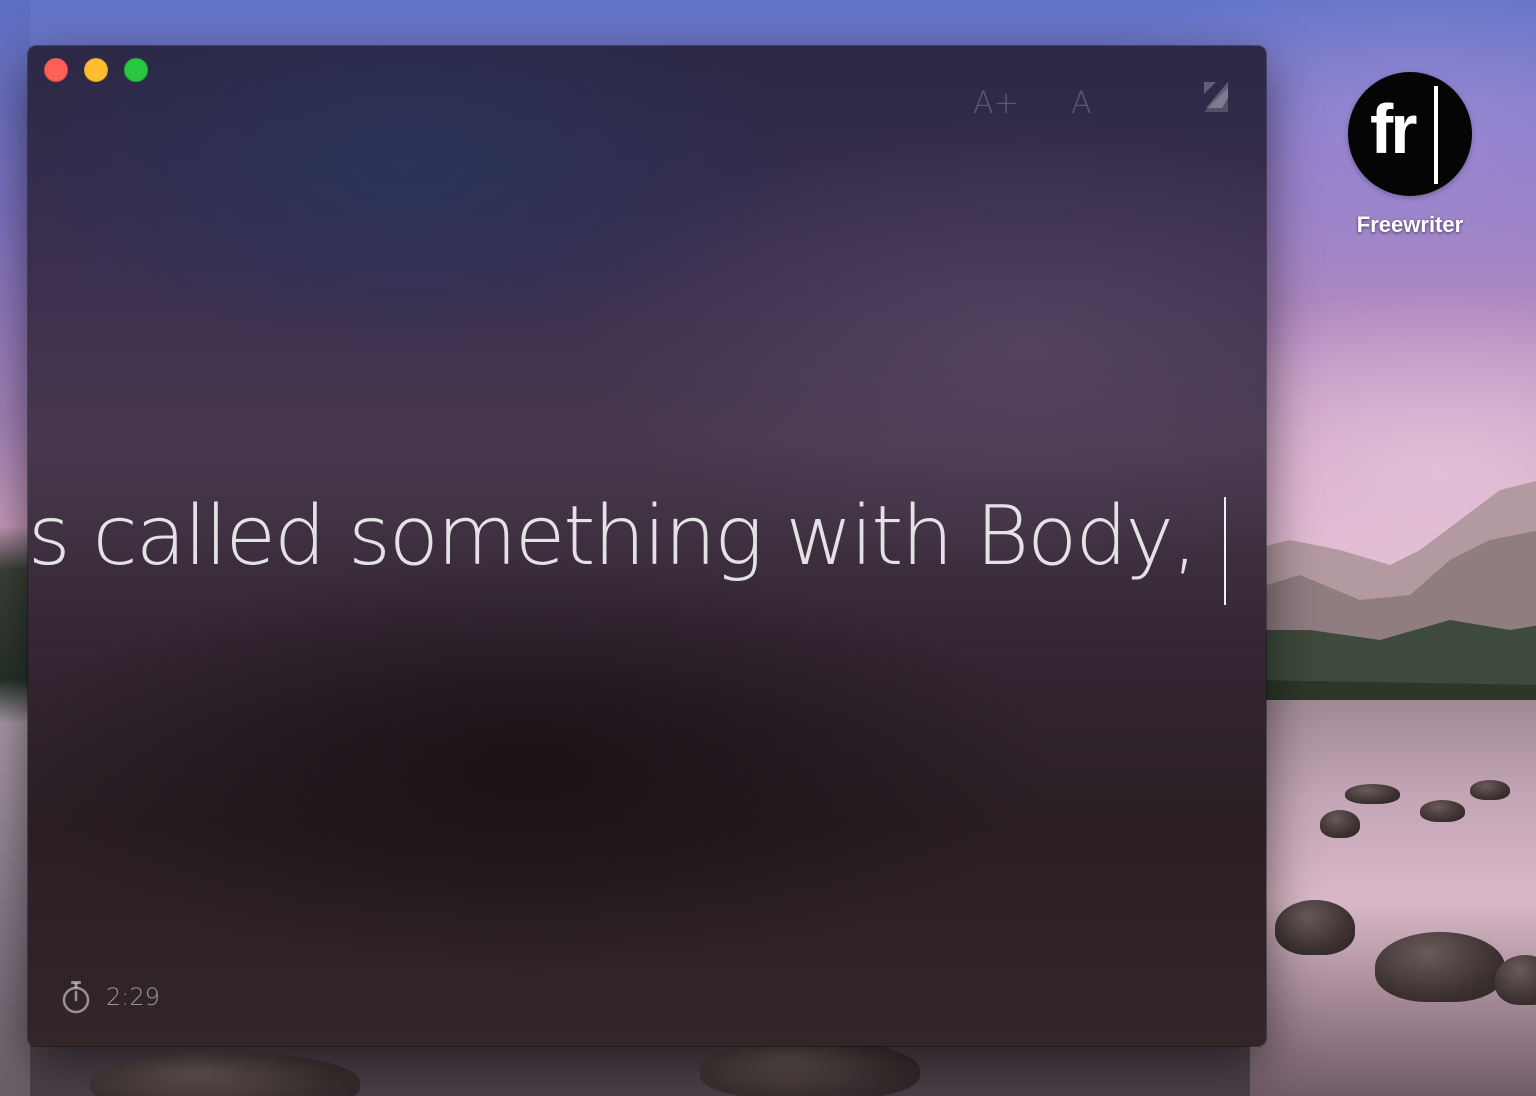  Describe the element at coordinates (15, 548) in the screenshot. I see `wallpaper-left-edge` at that location.